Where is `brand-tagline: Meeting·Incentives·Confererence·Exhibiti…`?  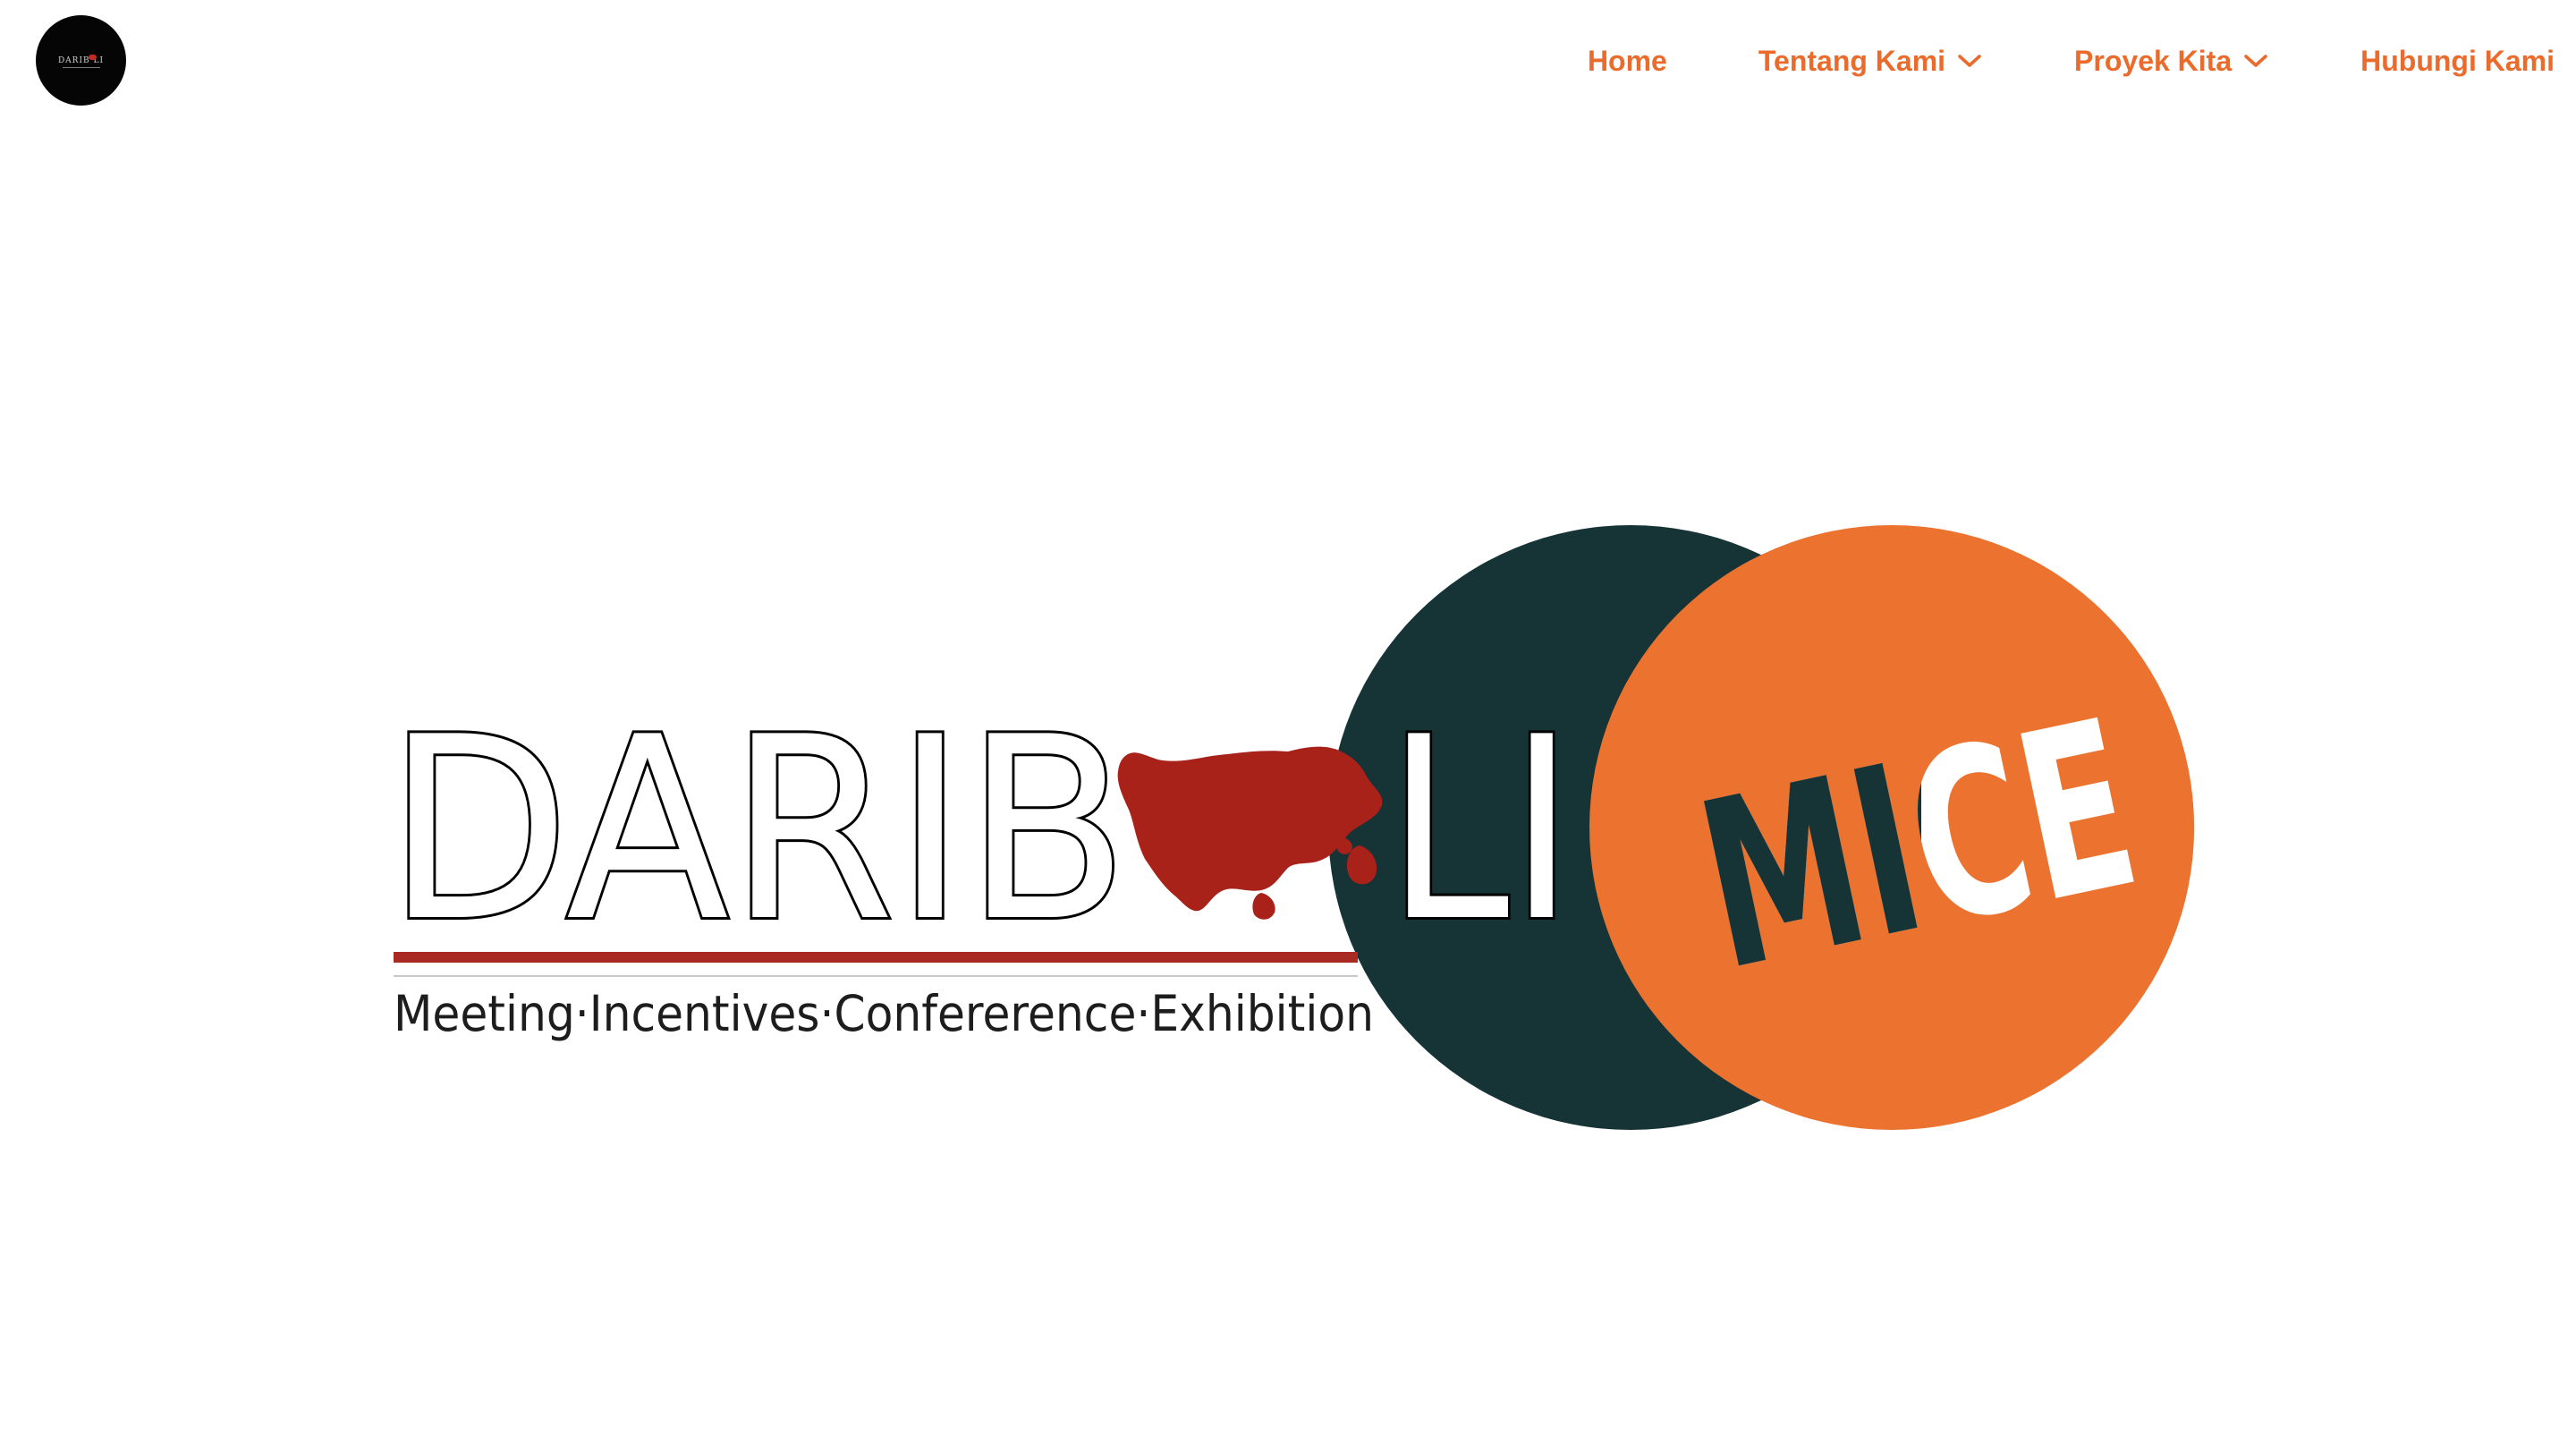
brand-tagline: Meeting·Incentives·Confererence·Exhibiti… is located at coordinates (884, 1013).